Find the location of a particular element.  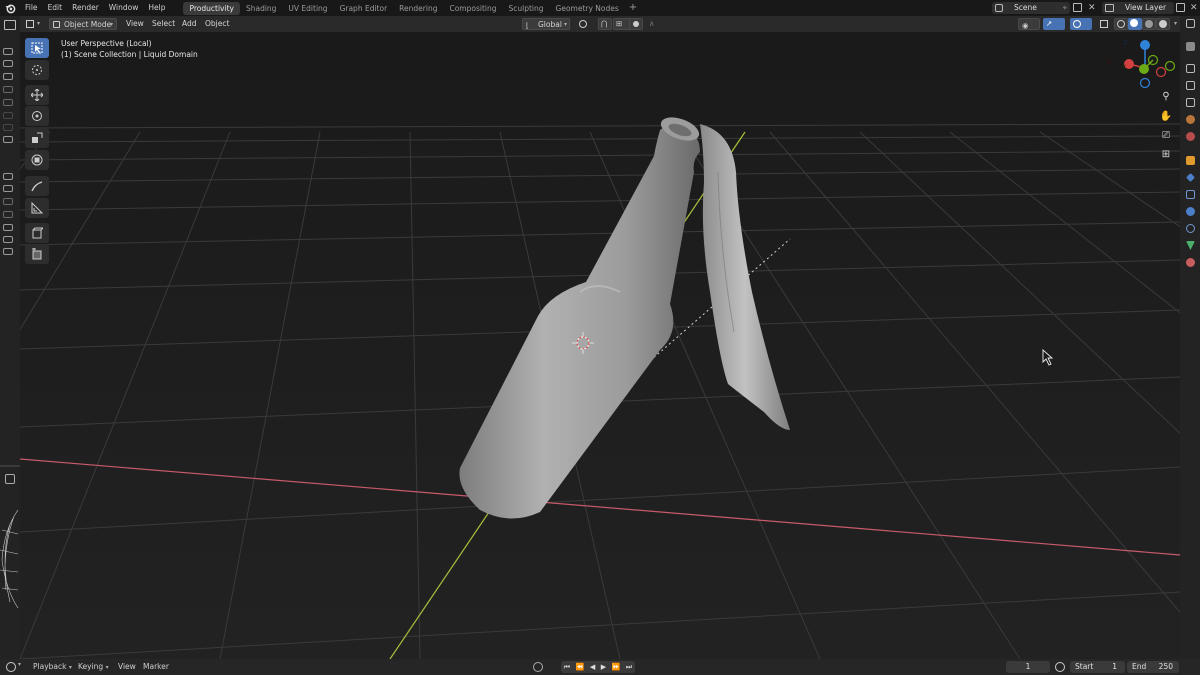

new-view-layer-icon is located at coordinates (1180, 7).